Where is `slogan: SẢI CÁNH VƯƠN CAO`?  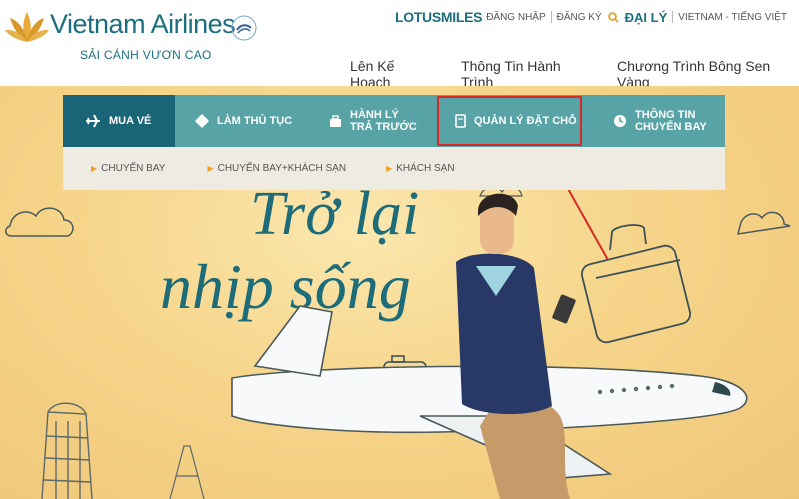
slogan: SẢI CÁNH VƯƠN CAO is located at coordinates (146, 55).